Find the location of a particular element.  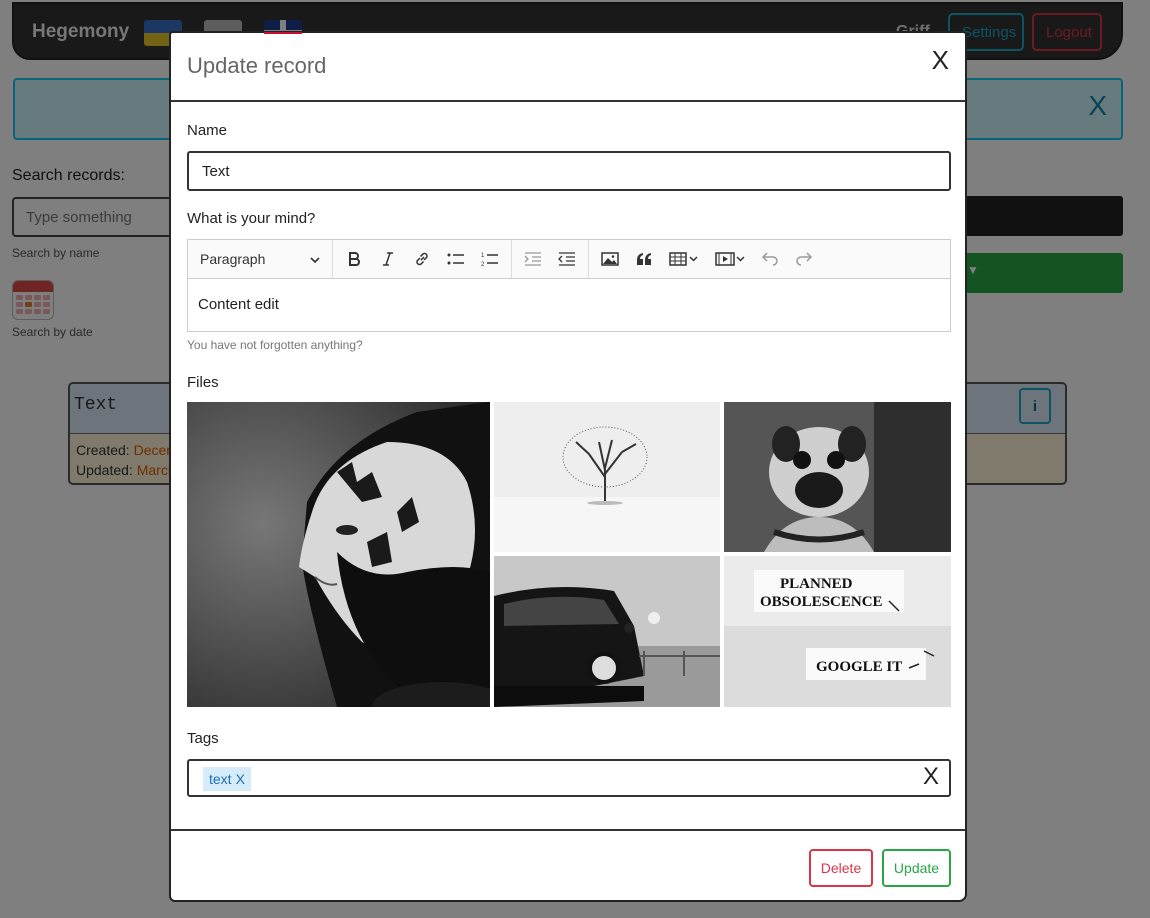

tag-chip: text X is located at coordinates (227, 779).